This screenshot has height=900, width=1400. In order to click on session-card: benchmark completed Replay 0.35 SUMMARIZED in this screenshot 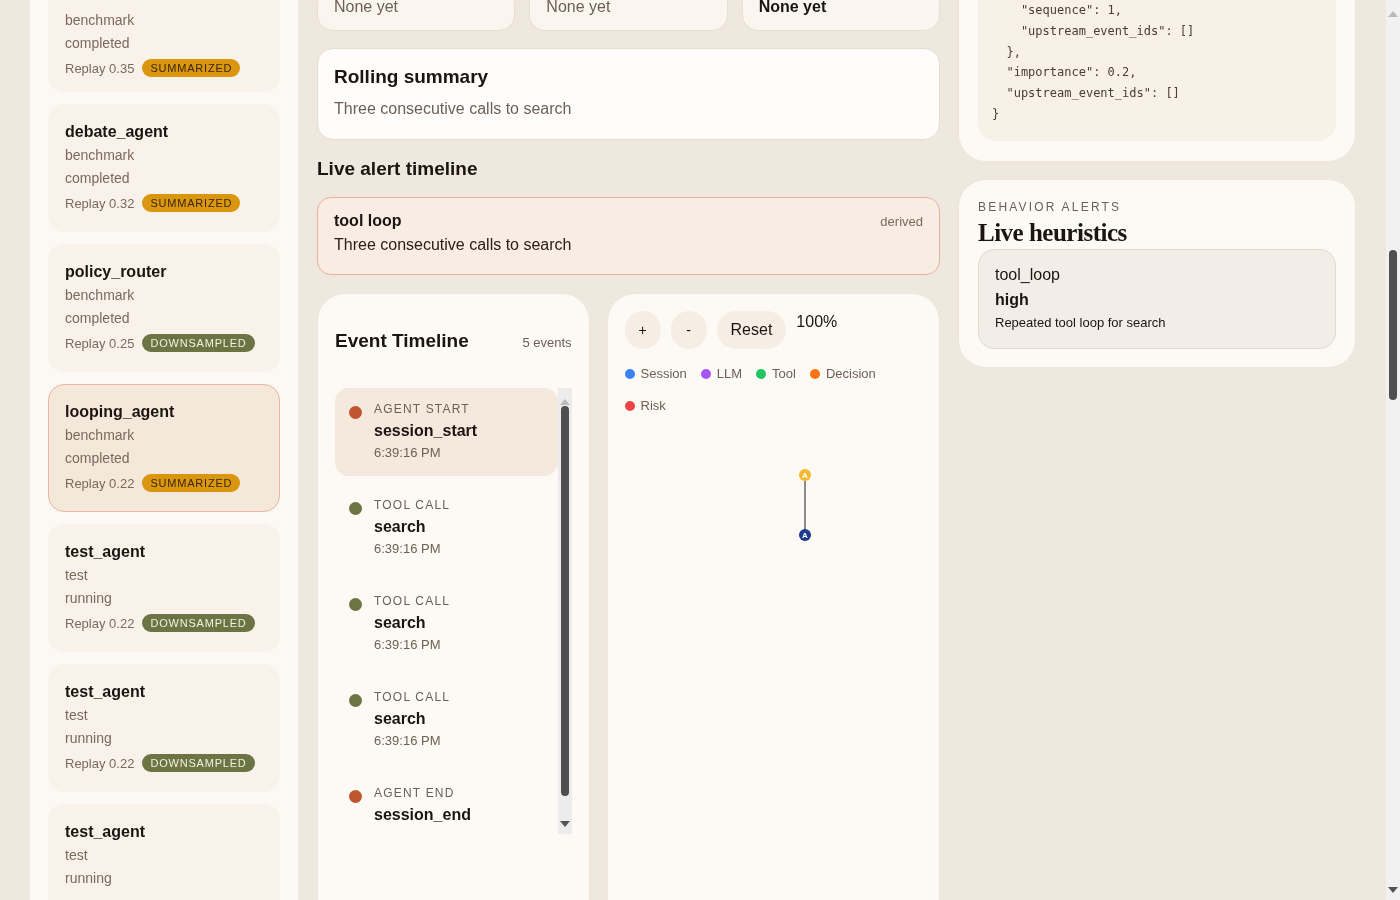, I will do `click(164, 46)`.